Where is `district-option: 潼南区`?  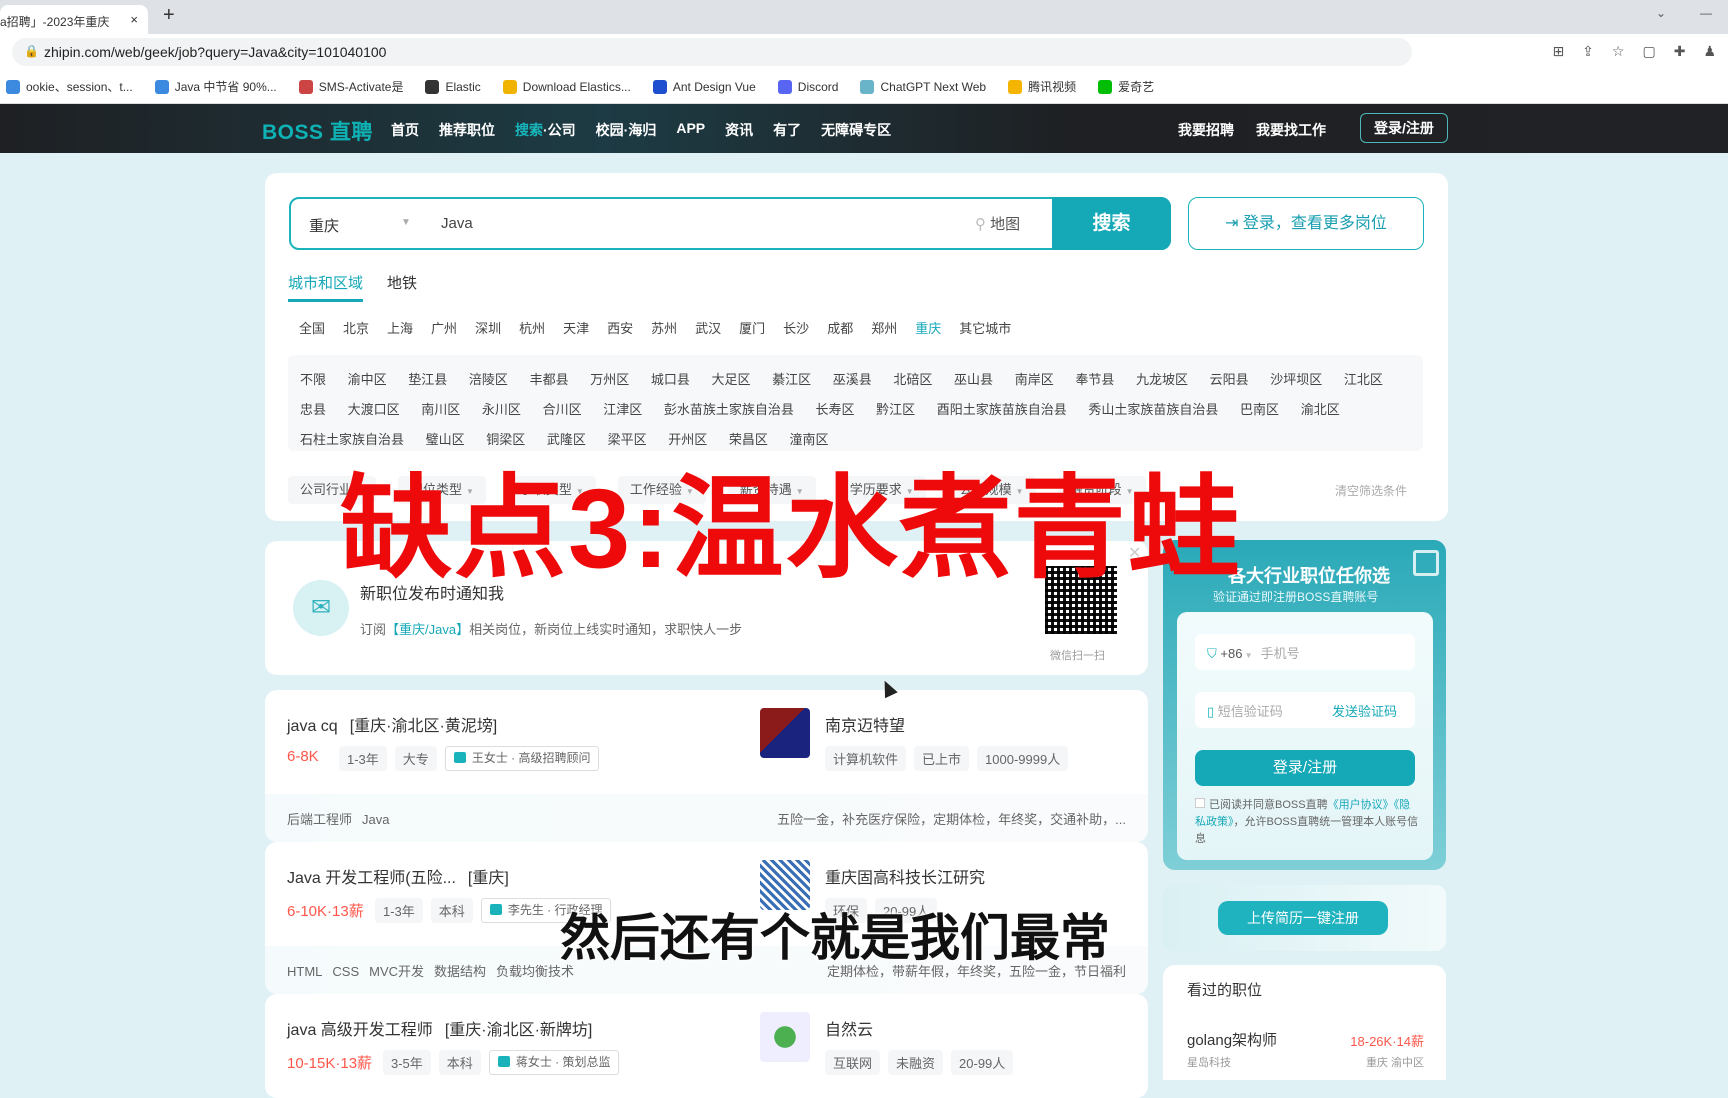 district-option: 潼南区 is located at coordinates (808, 439).